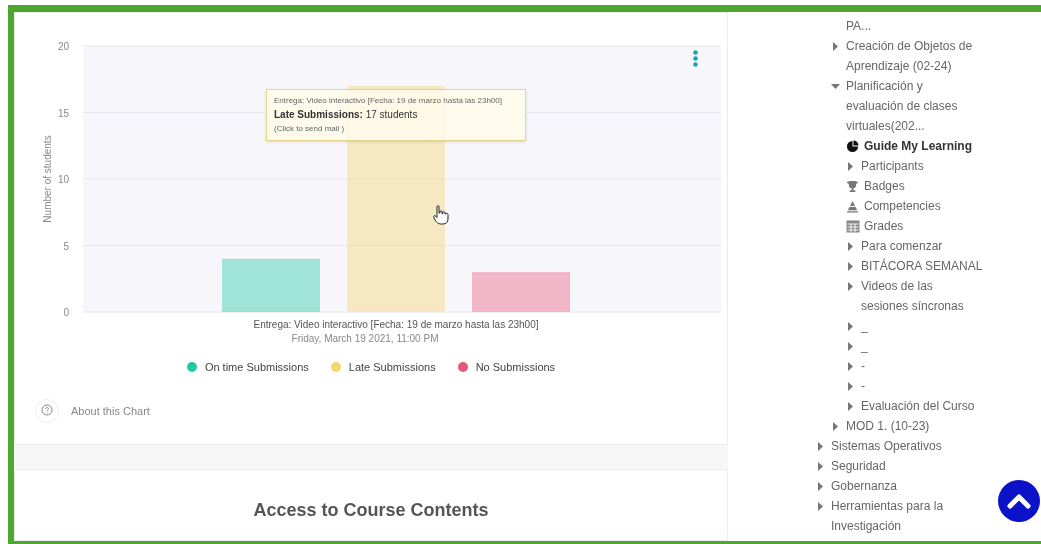  I want to click on caret-down-icon, so click(835, 86).